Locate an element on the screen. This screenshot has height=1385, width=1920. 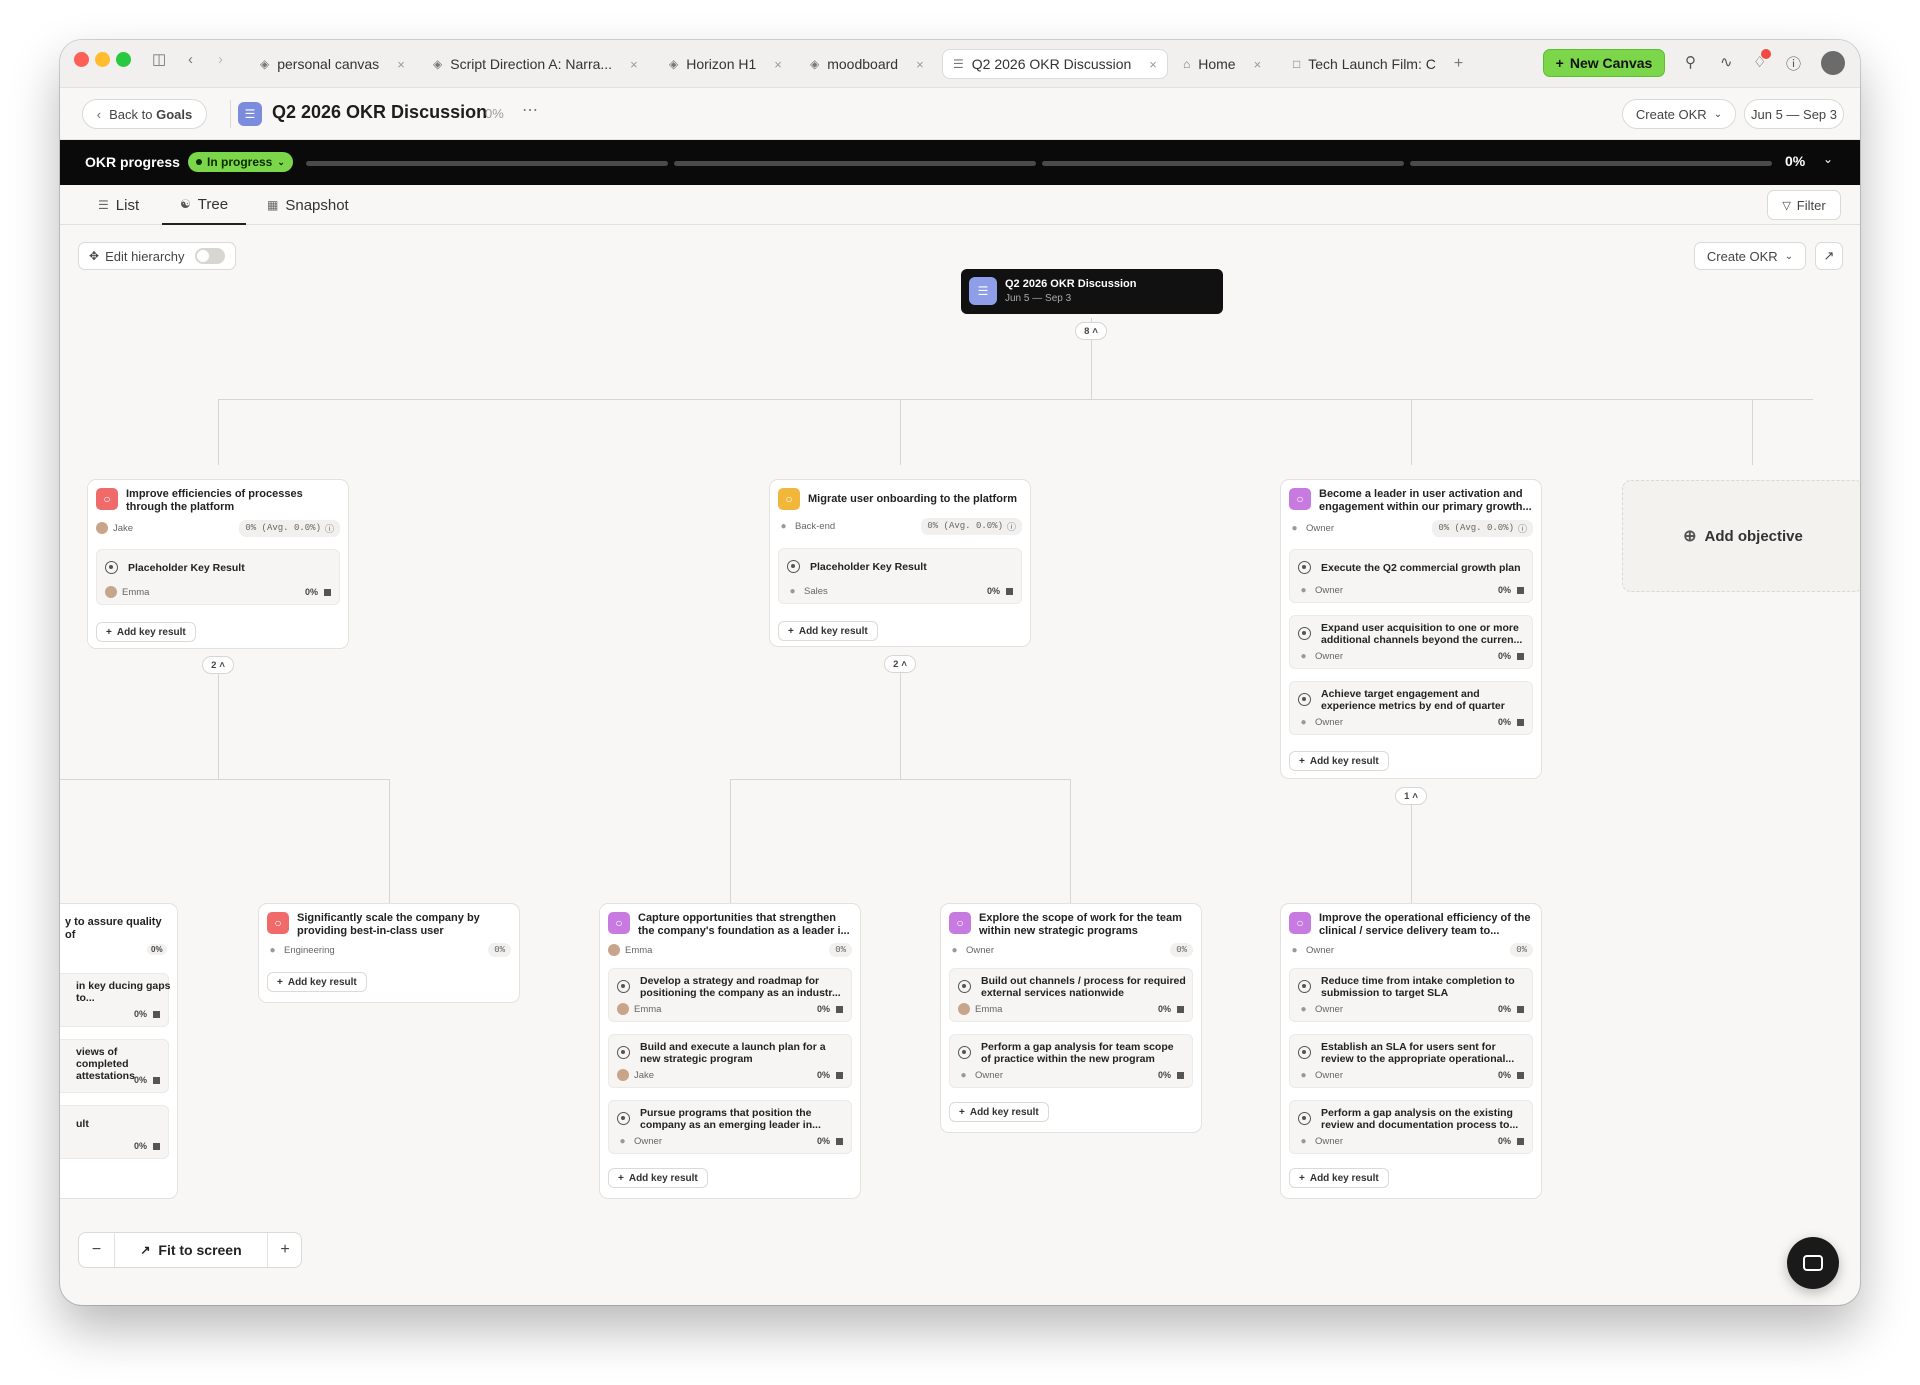
user-avatar is located at coordinates (1833, 63).